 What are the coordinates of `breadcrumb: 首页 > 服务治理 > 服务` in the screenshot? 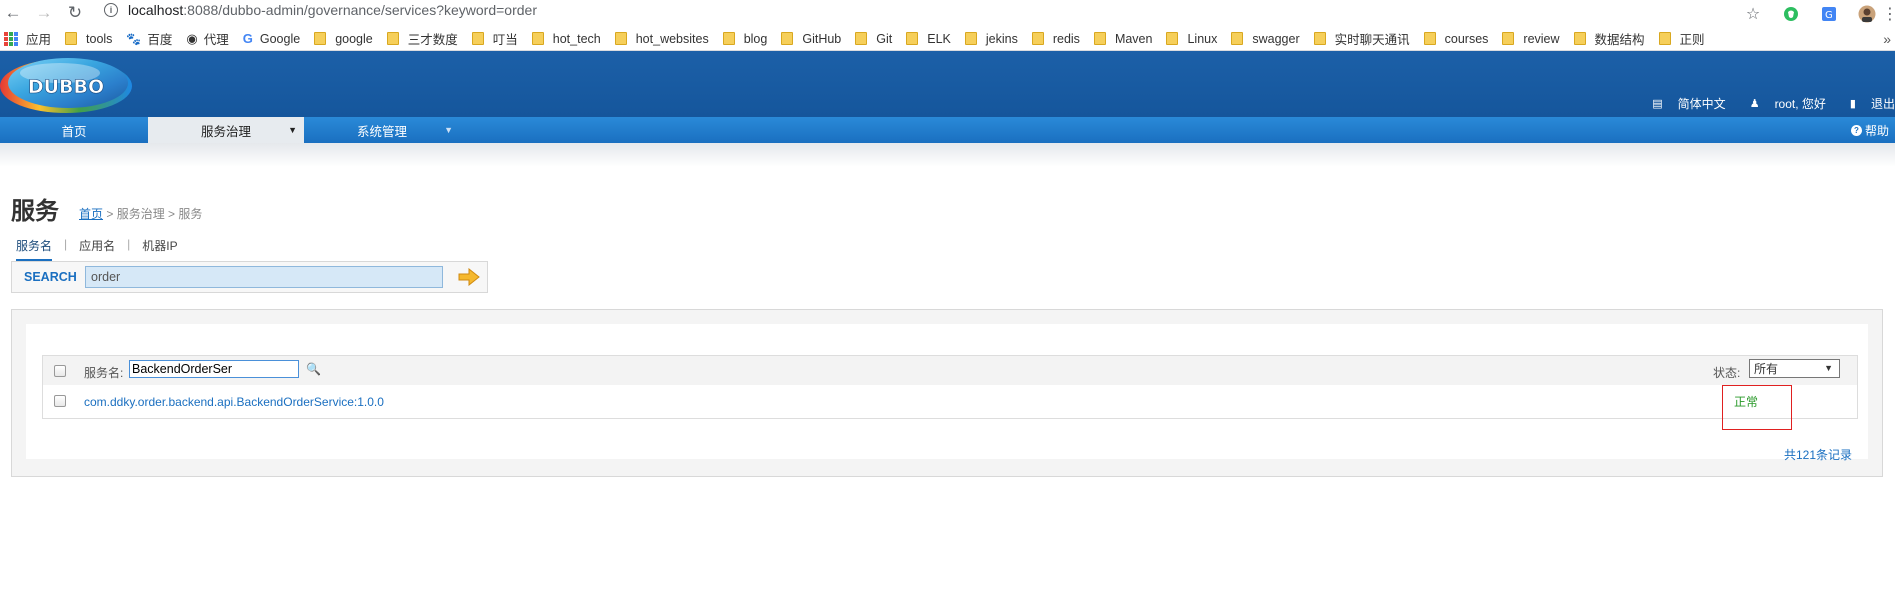 It's located at (140, 213).